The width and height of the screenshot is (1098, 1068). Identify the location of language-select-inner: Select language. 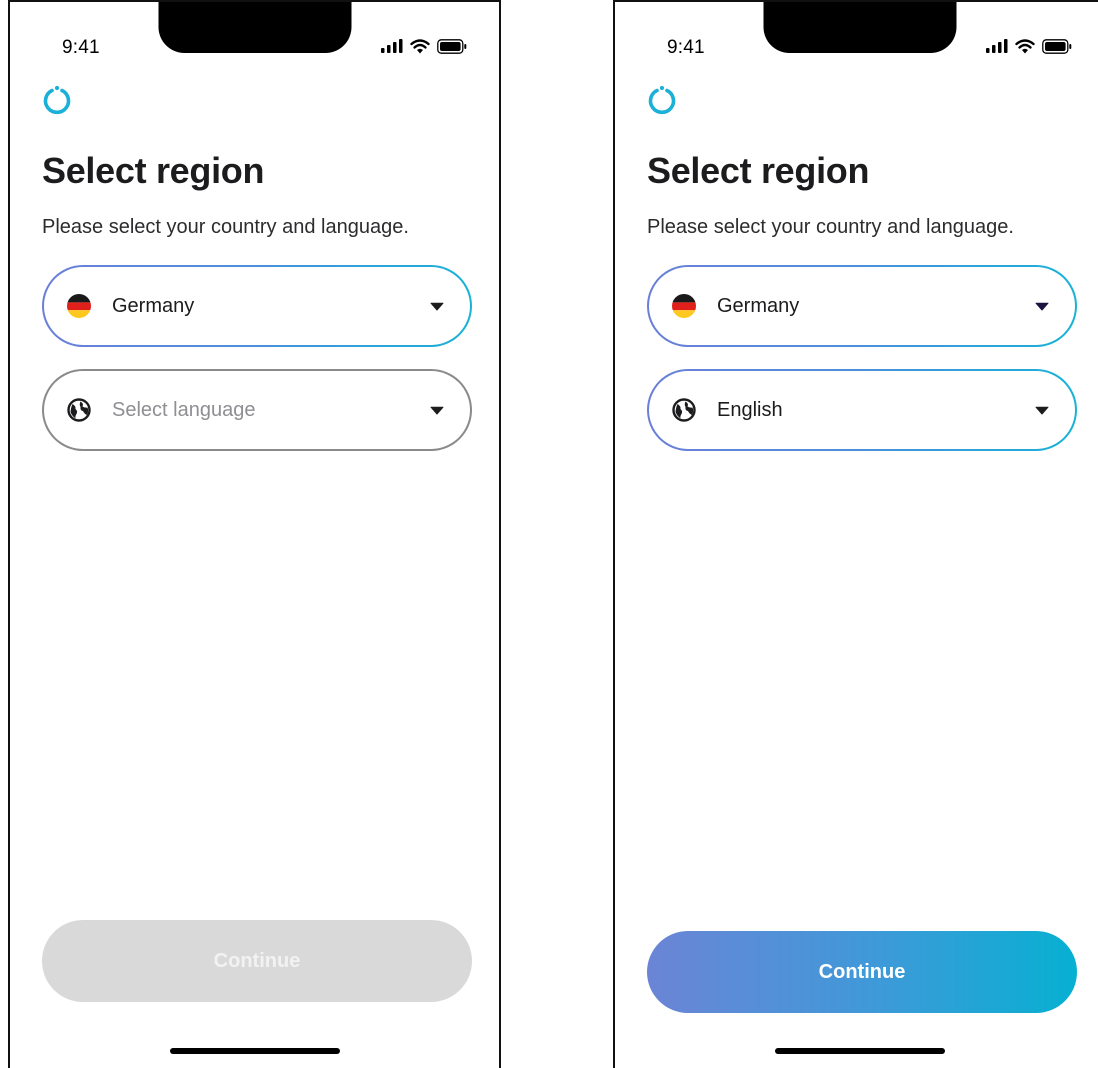
(257, 410).